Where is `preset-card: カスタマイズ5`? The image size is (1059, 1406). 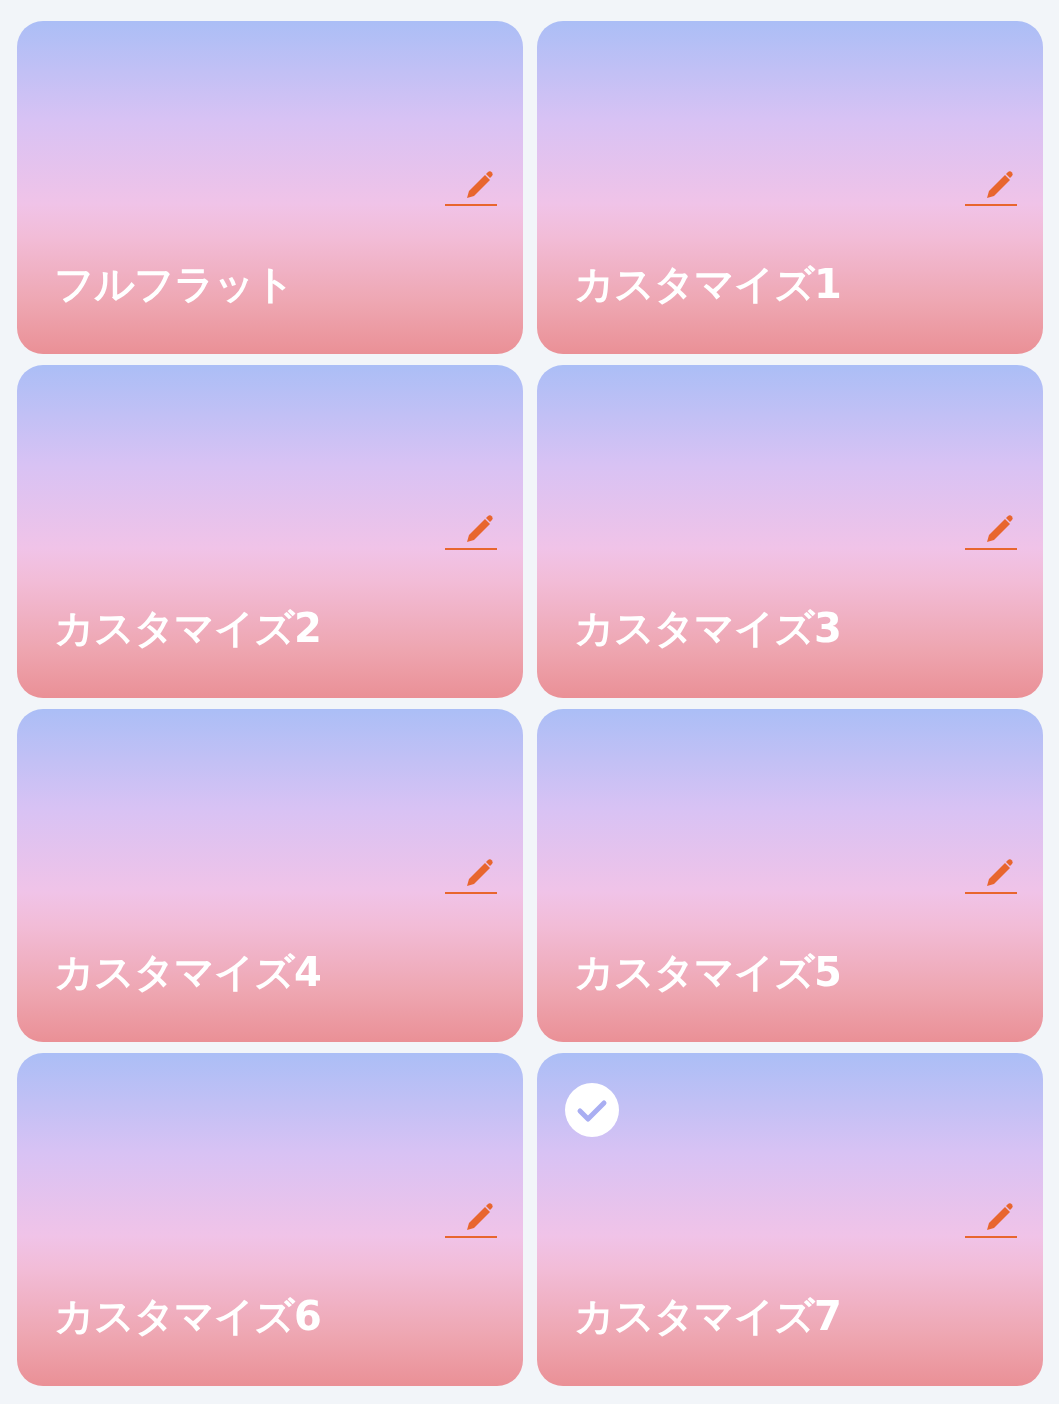
preset-card: カスタマイズ5 is located at coordinates (790, 875).